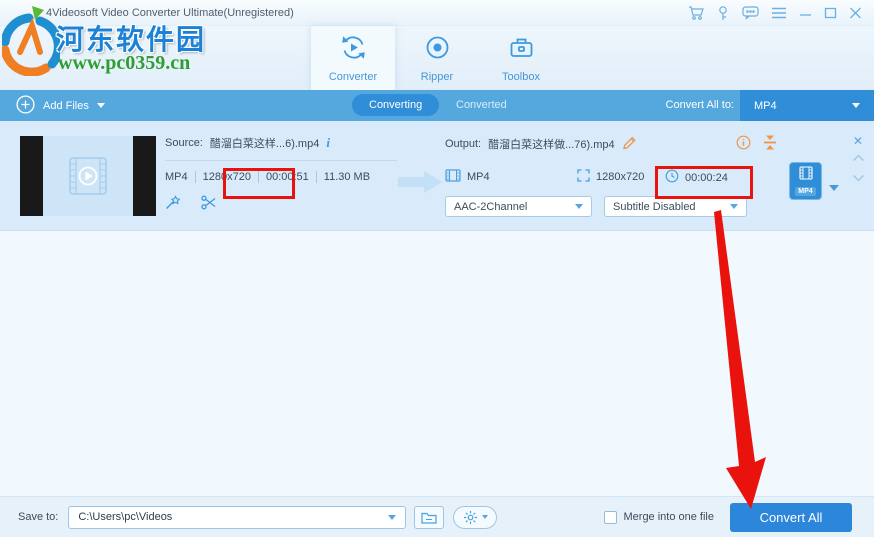  I want to click on source-prefix: Source:, so click(184, 143).